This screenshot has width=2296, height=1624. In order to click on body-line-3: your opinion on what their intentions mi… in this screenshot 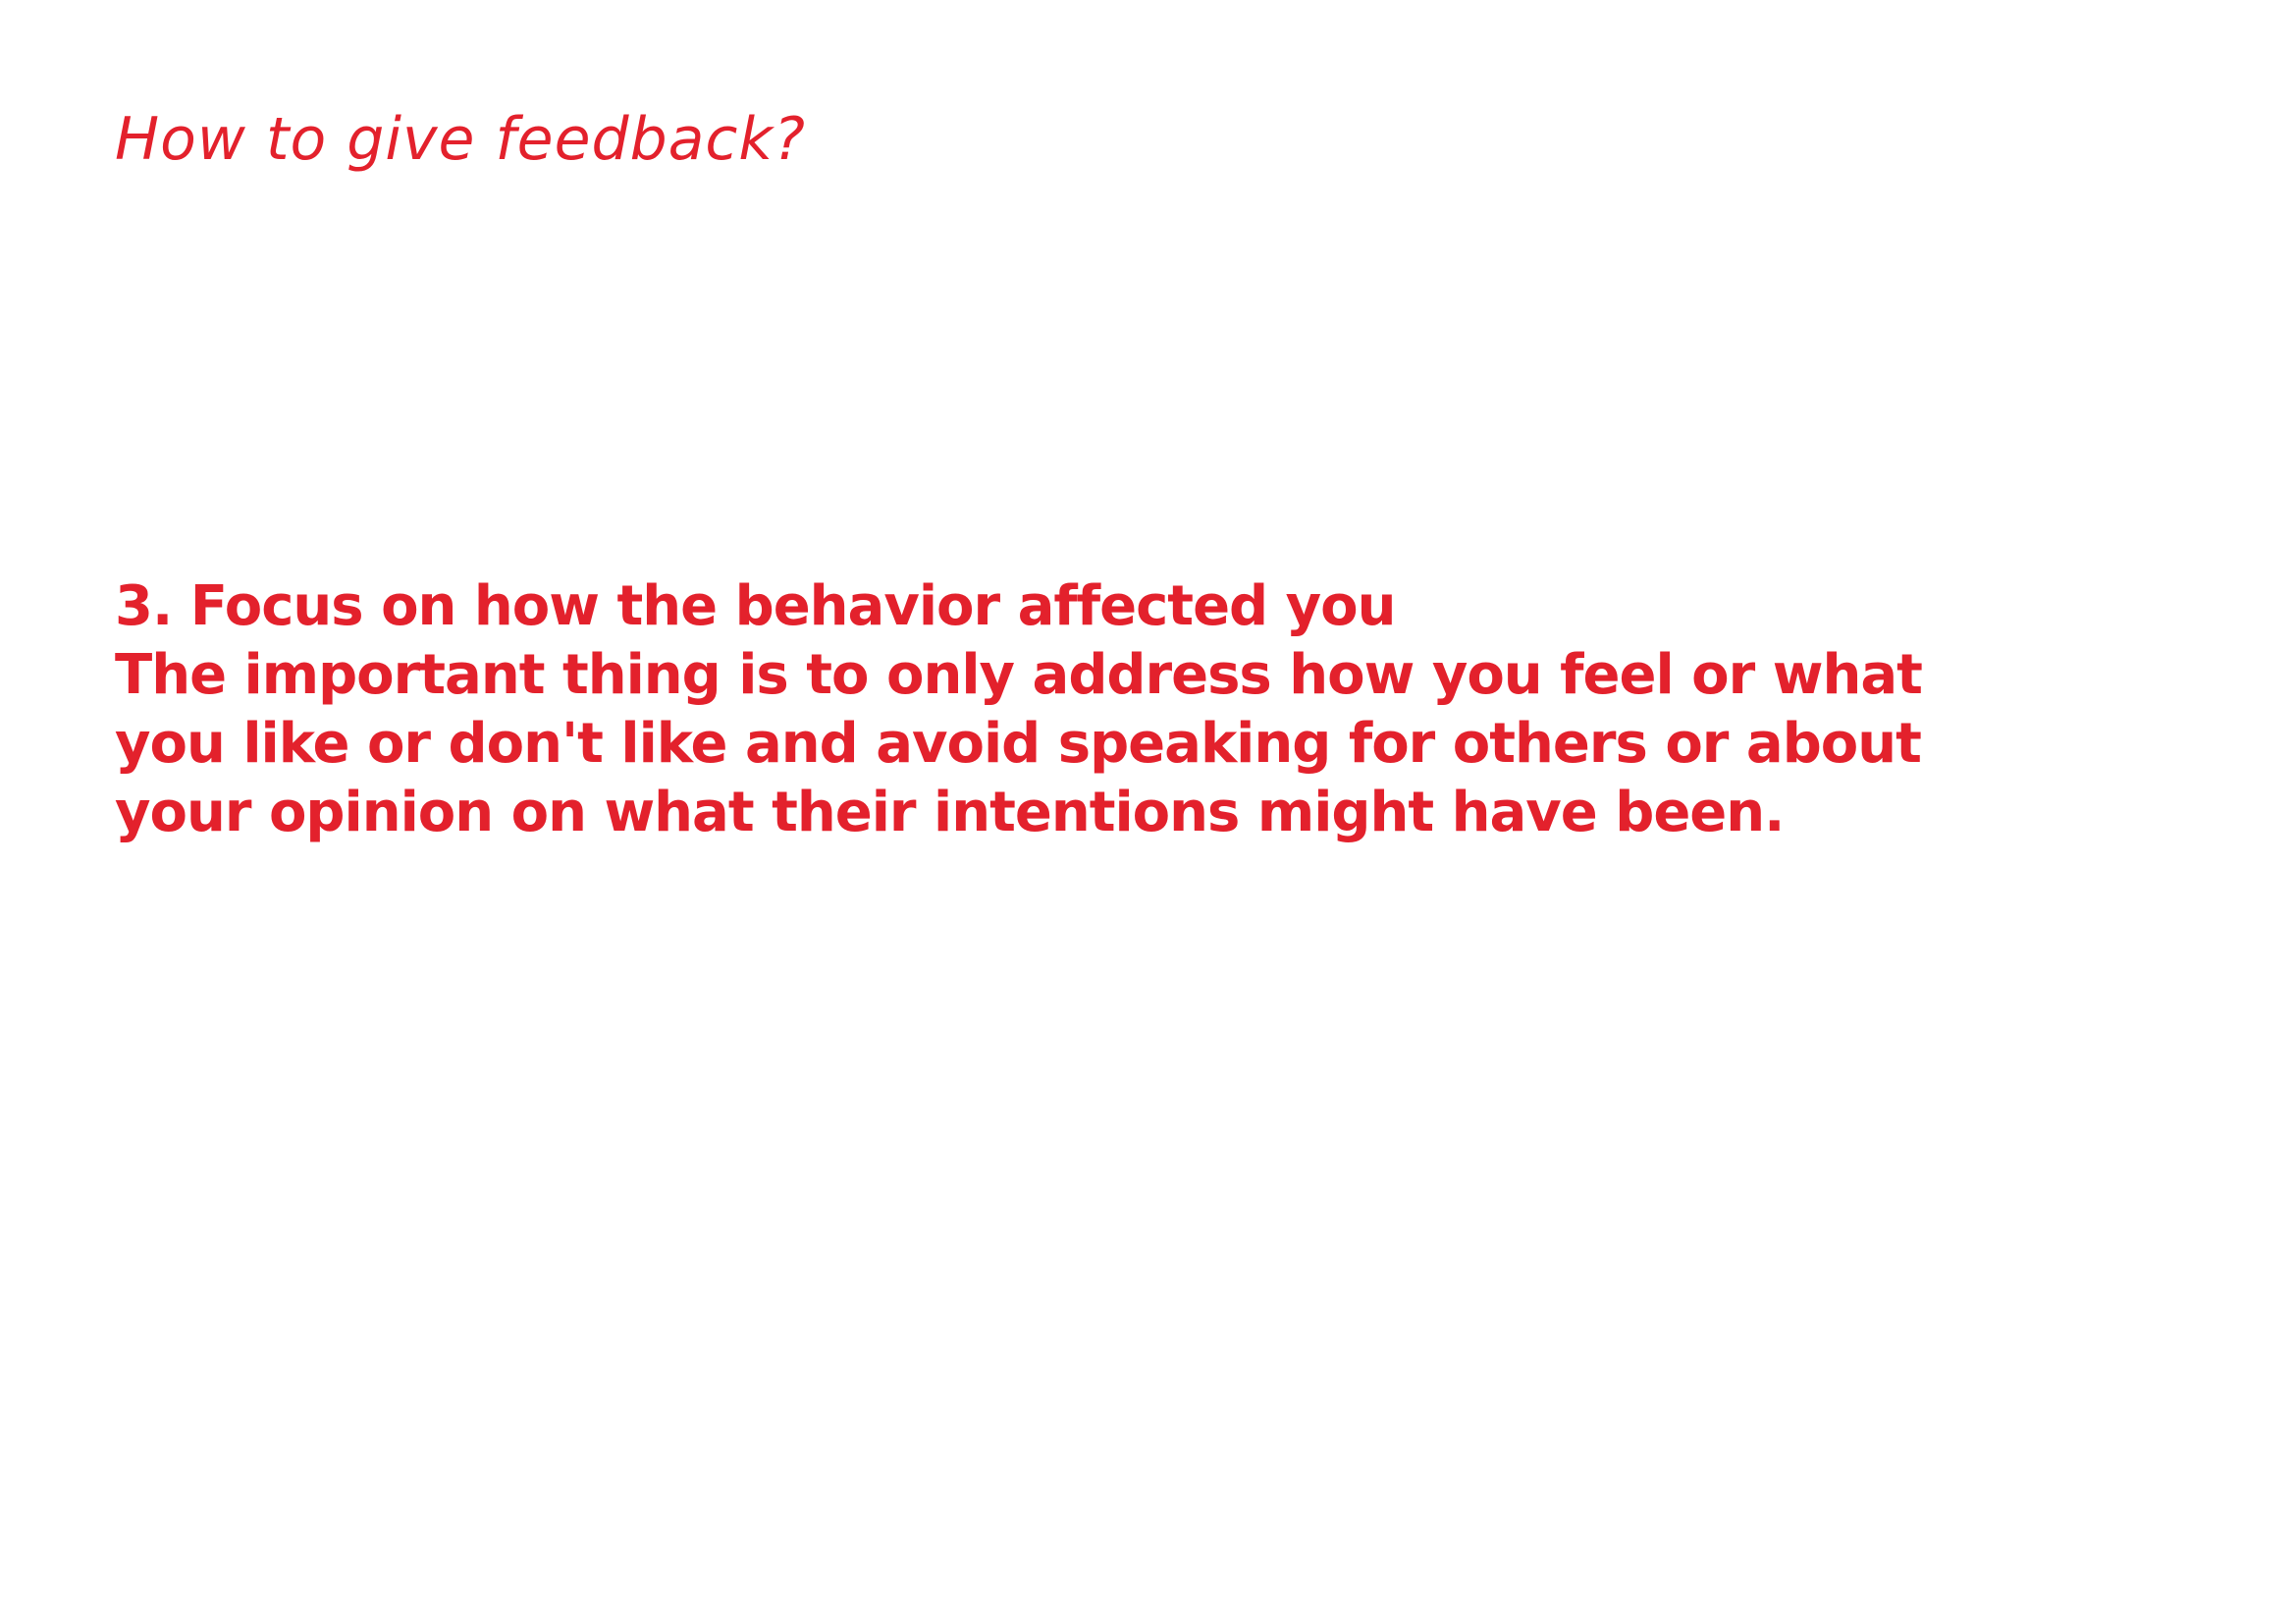, I will do `click(950, 812)`.